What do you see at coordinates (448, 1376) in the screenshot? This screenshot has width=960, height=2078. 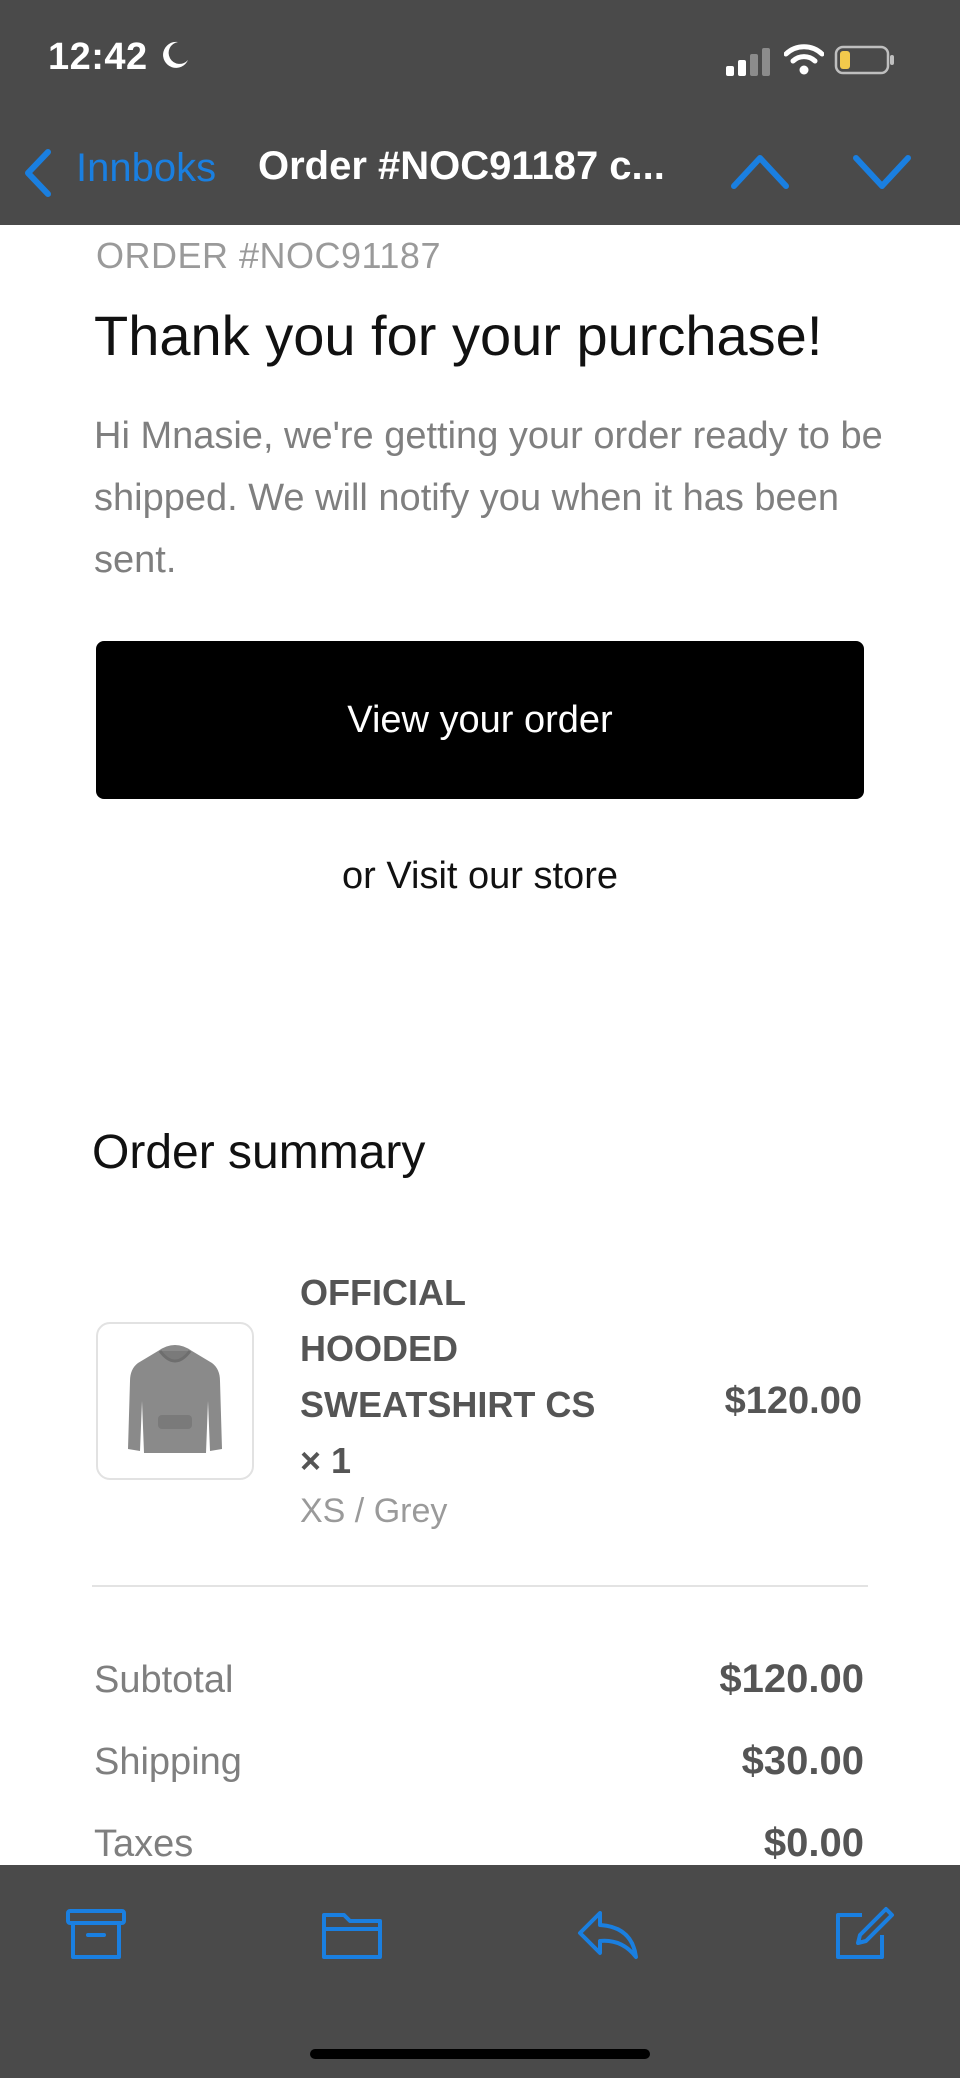 I see `product-name: OFFICIAL HOODED SWEATSHIRT CS × 1` at bounding box center [448, 1376].